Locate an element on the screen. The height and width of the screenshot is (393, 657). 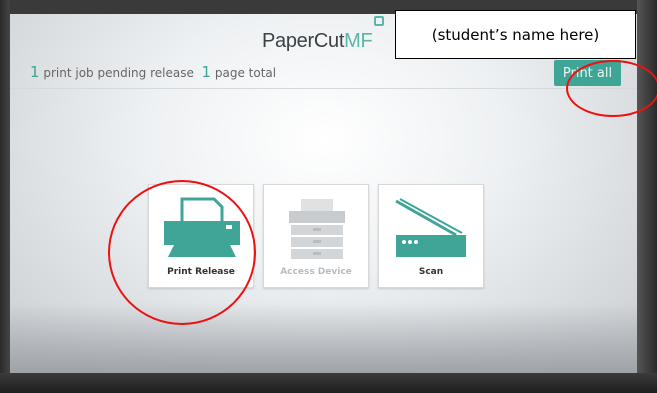
job-count: 1 is located at coordinates (35, 72).